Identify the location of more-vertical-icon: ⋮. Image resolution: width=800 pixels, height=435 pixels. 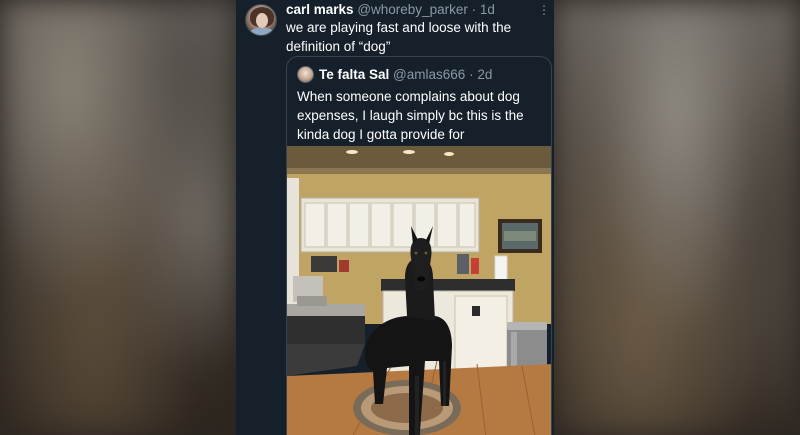
(544, 10).